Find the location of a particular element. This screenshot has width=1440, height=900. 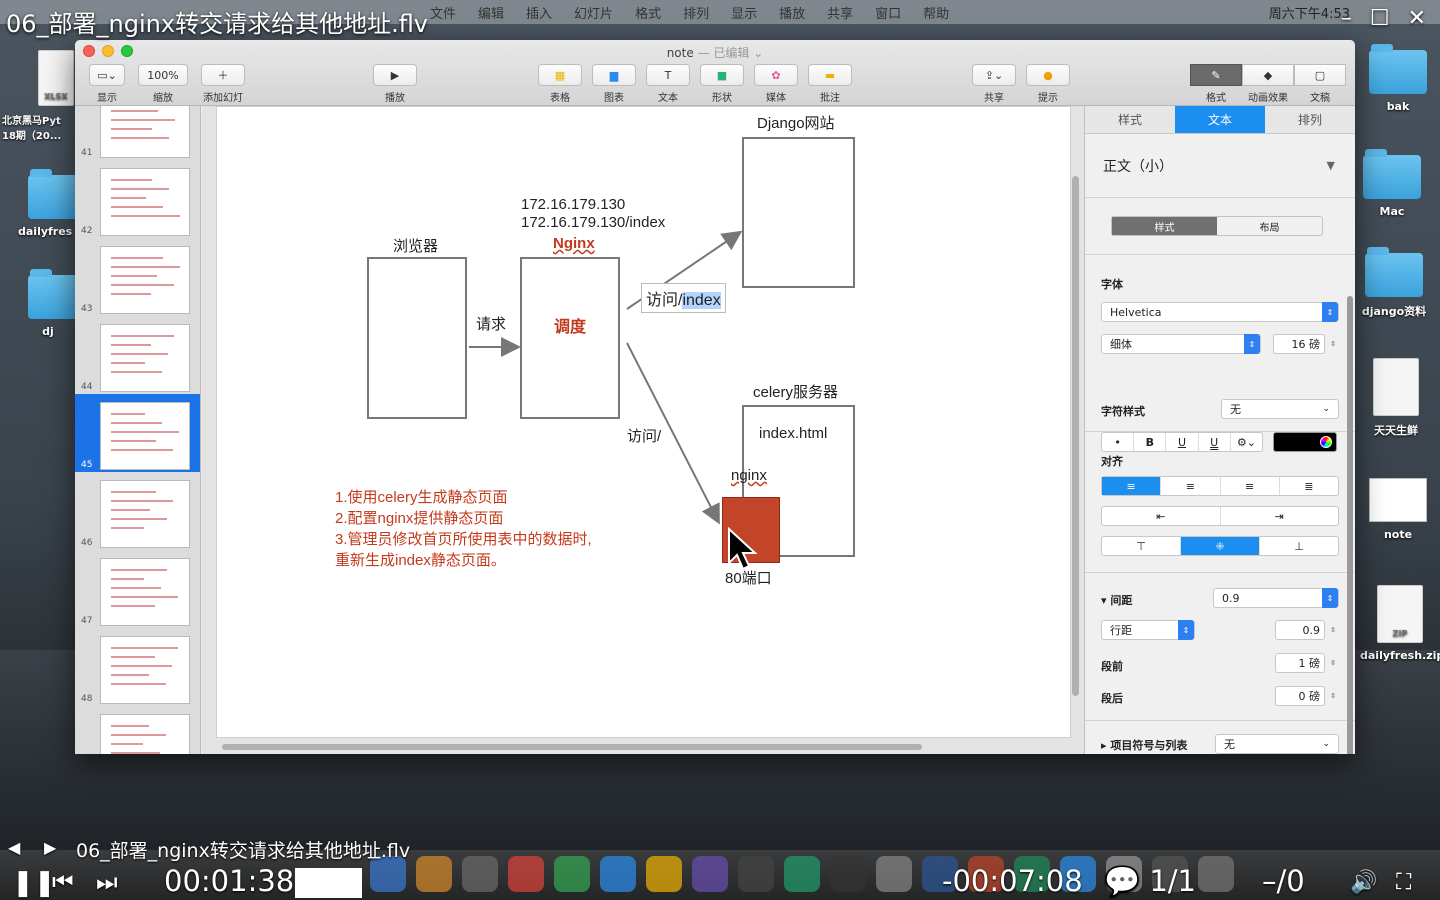

char-style-select: 无 ⌄ is located at coordinates (1280, 409).